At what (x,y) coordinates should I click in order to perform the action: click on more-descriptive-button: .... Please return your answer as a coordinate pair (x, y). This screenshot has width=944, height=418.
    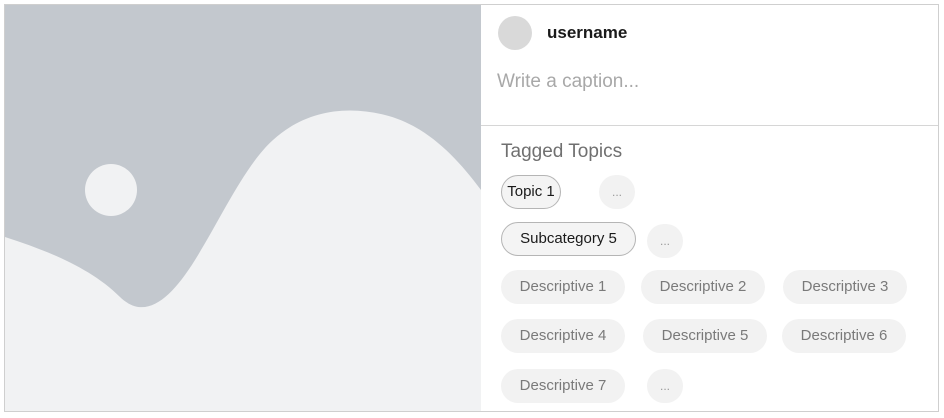
    Looking at the image, I should click on (665, 386).